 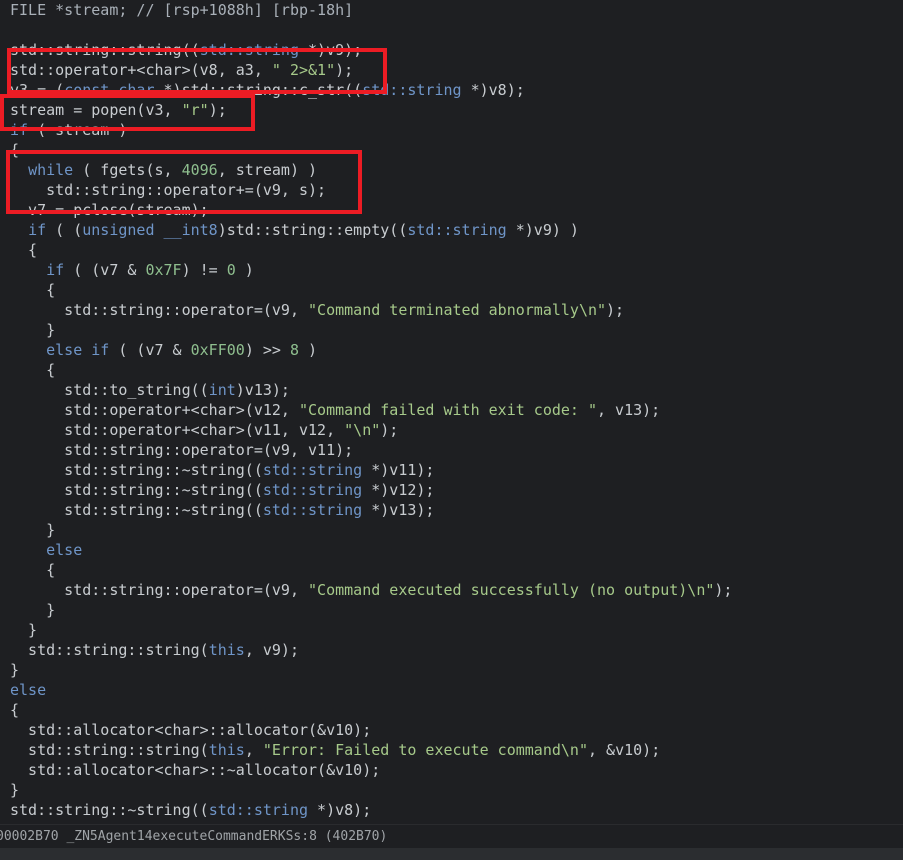 What do you see at coordinates (141, 70) in the screenshot?
I see `code-token: std::operator+<char>(v8, a3,` at bounding box center [141, 70].